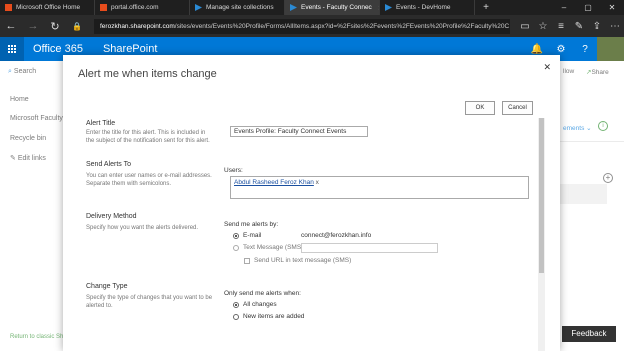 This screenshot has width=624, height=351. What do you see at coordinates (77, 26) in the screenshot?
I see `lock-icon: 🔒` at bounding box center [77, 26].